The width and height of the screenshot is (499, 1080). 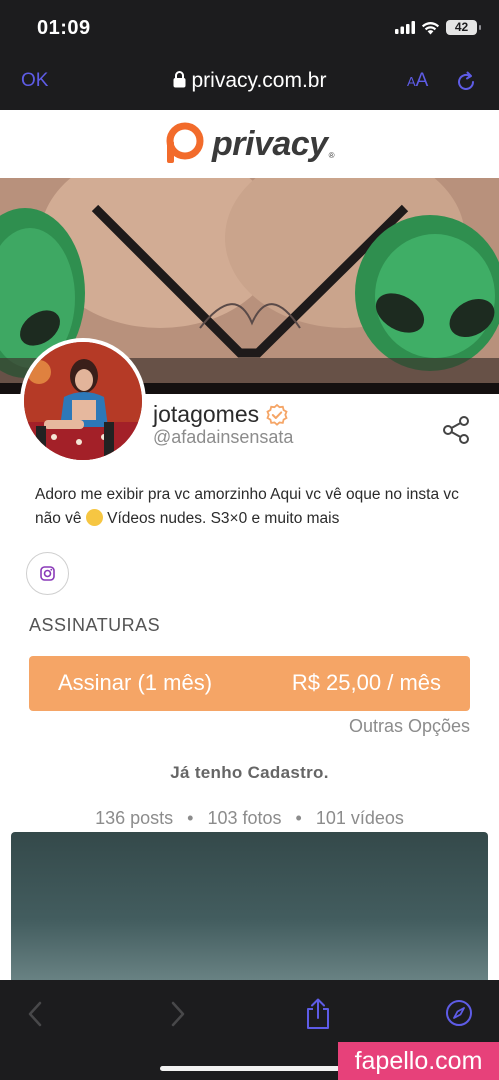 I want to click on instagram-link-button, so click(x=47, y=573).